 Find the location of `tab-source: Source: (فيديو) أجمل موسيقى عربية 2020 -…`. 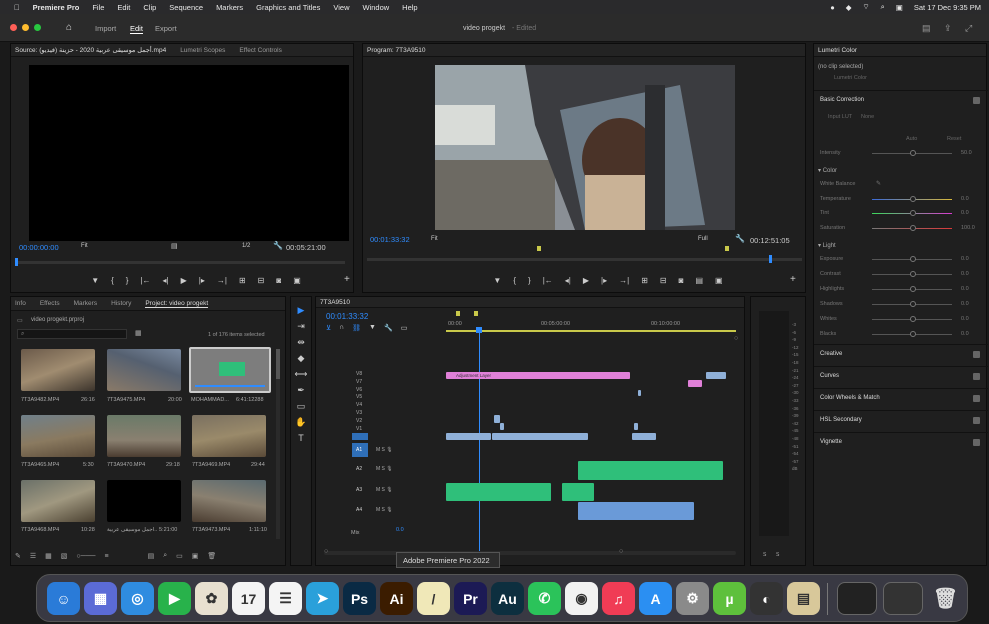

tab-source: Source: (فيديو) أجمل موسيقى عربية 2020 -… is located at coordinates (90, 50).